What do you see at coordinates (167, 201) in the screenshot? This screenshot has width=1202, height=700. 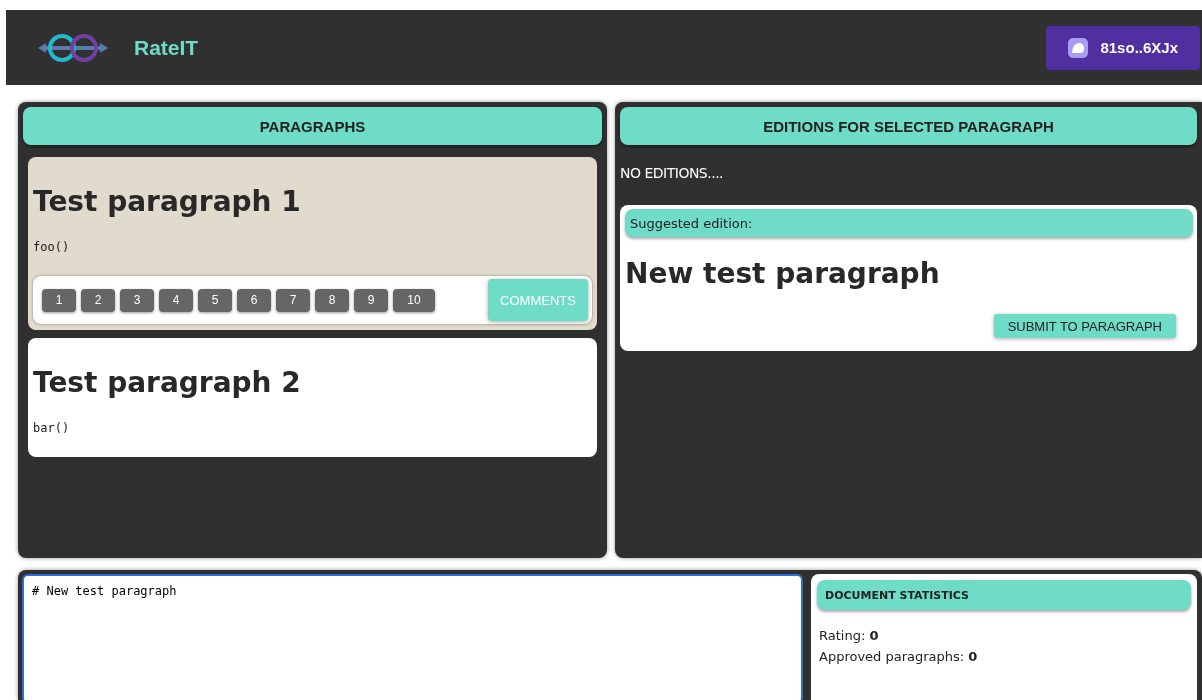 I see `paragraph-title: Test paragraph 1` at bounding box center [167, 201].